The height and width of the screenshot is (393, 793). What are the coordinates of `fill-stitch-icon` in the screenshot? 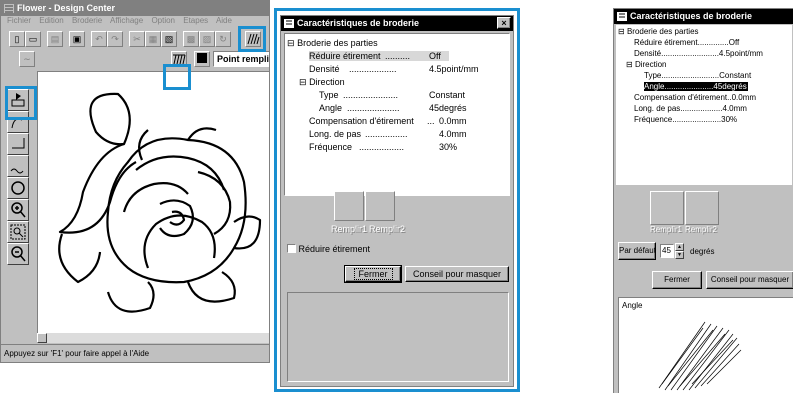 It's located at (179, 59).